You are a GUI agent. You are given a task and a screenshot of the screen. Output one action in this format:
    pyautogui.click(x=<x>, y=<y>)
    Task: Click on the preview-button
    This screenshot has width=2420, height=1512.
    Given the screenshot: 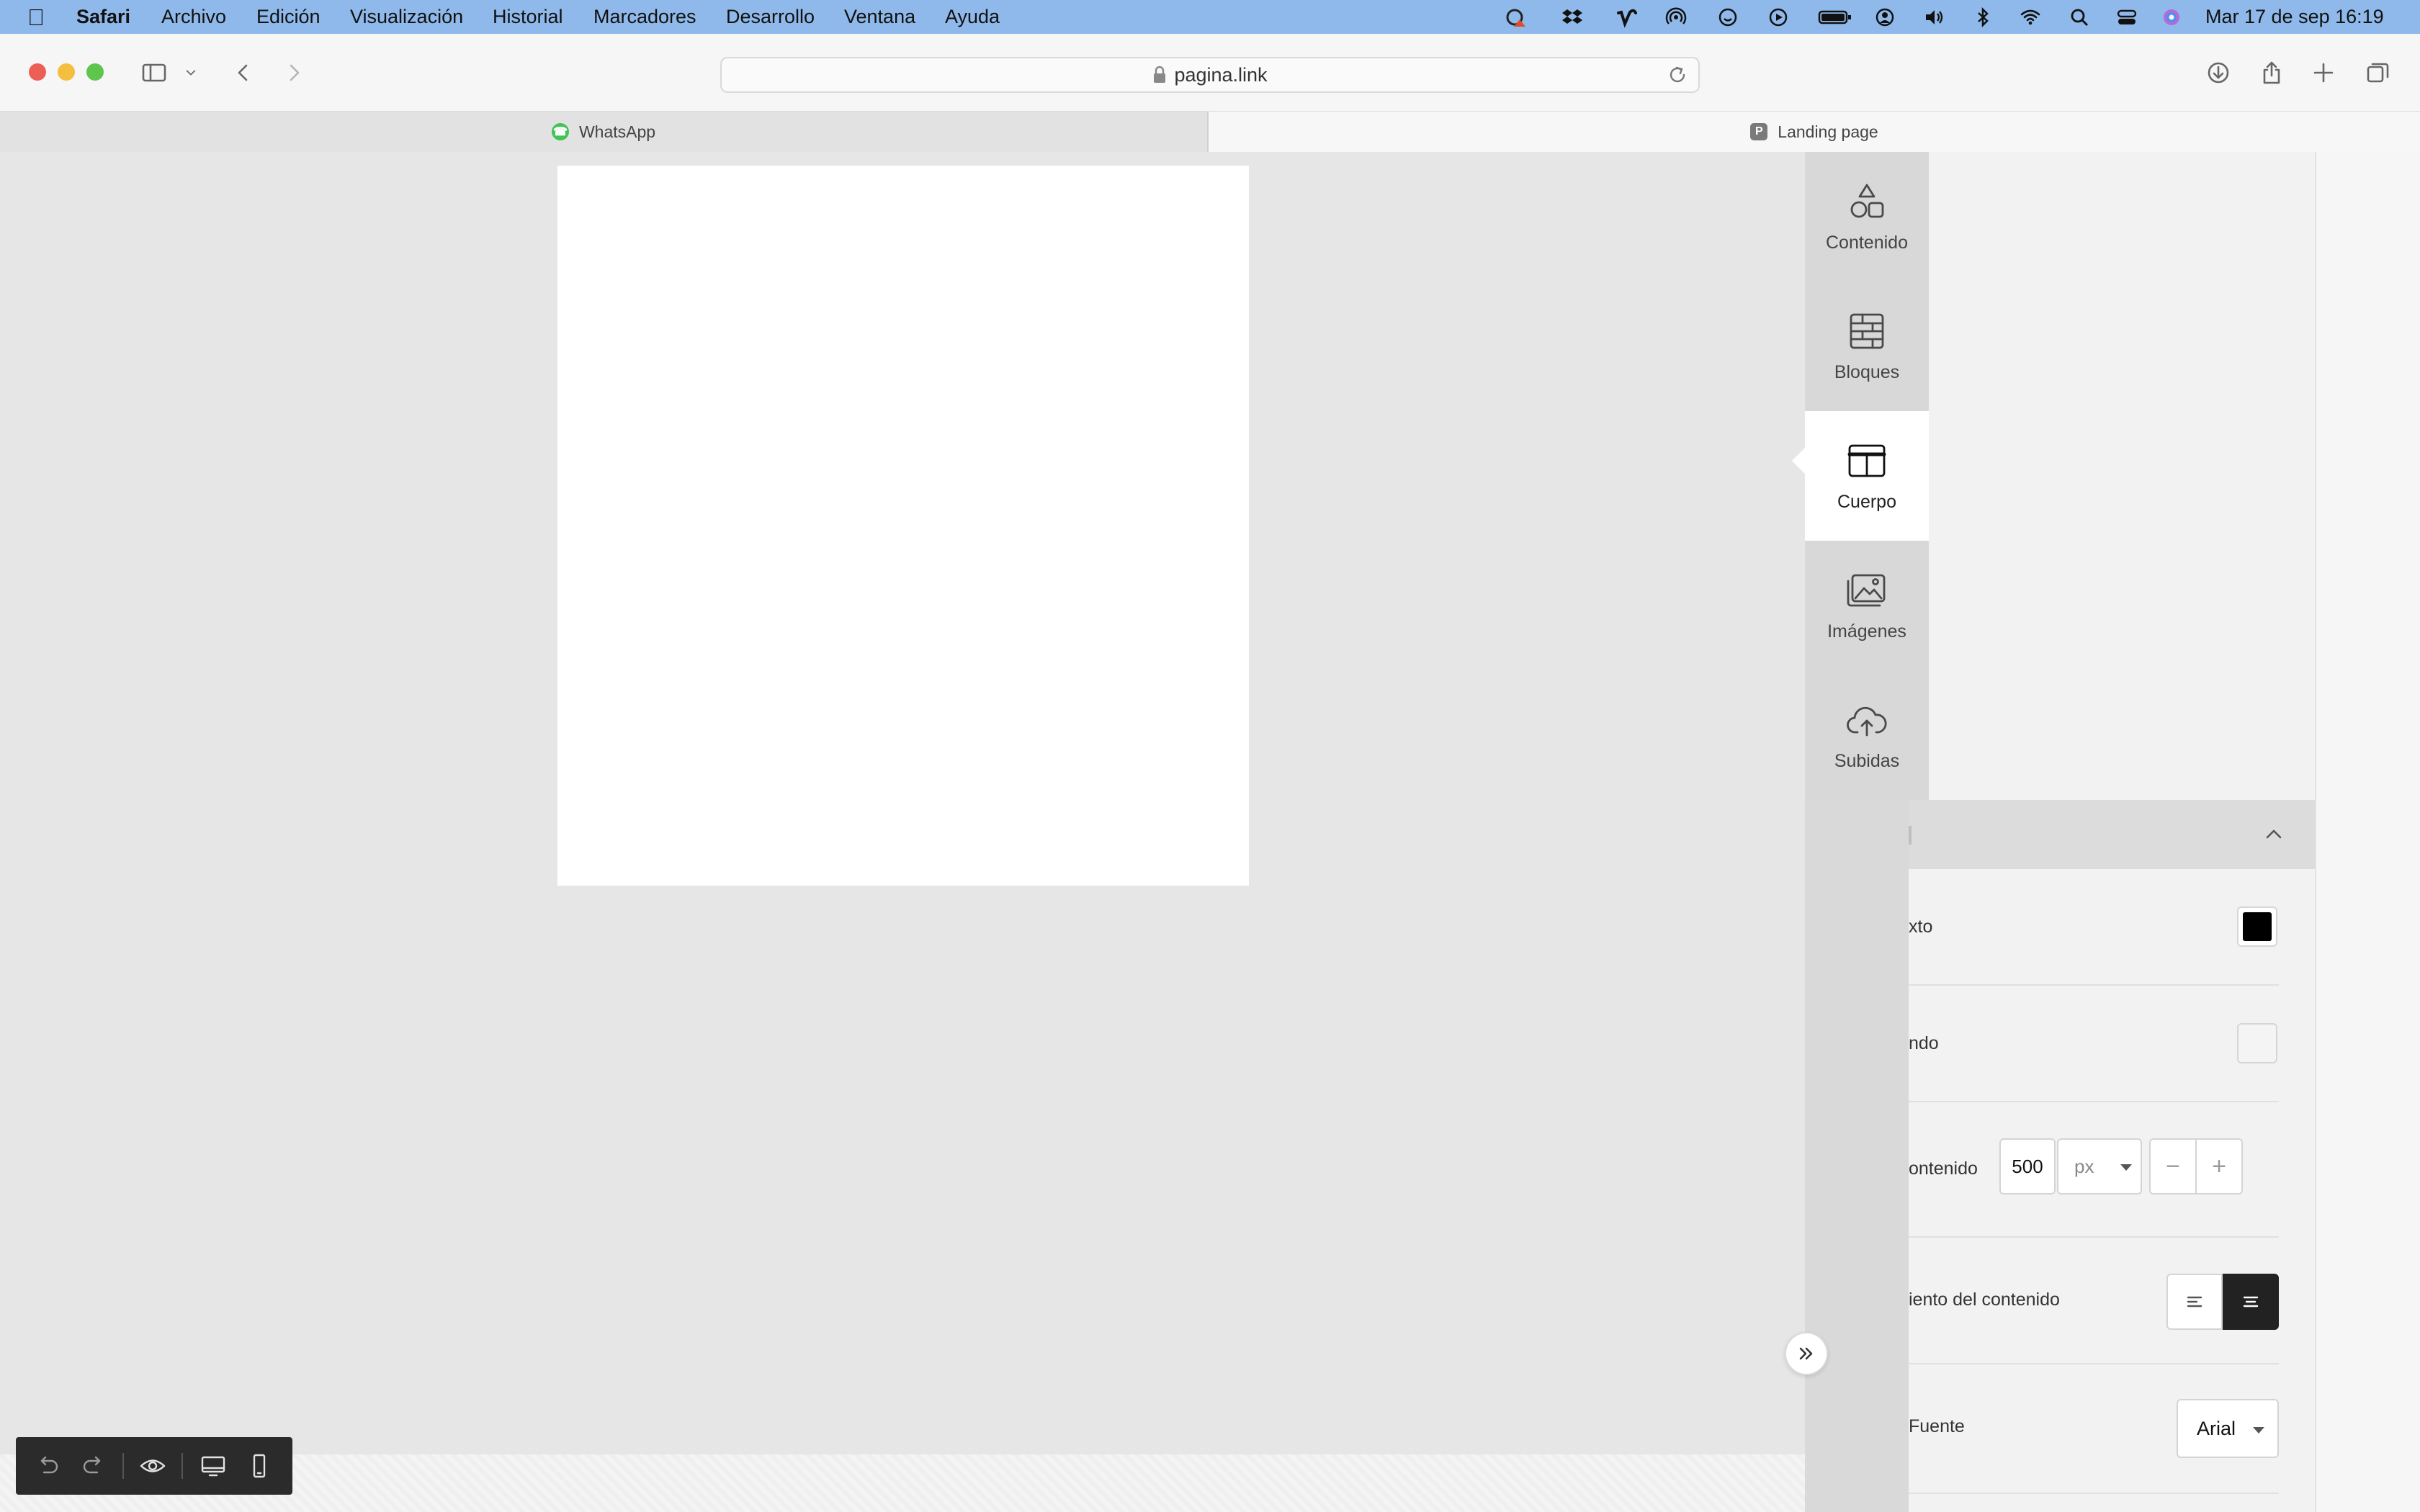 What is the action you would take?
    pyautogui.click(x=152, y=1466)
    